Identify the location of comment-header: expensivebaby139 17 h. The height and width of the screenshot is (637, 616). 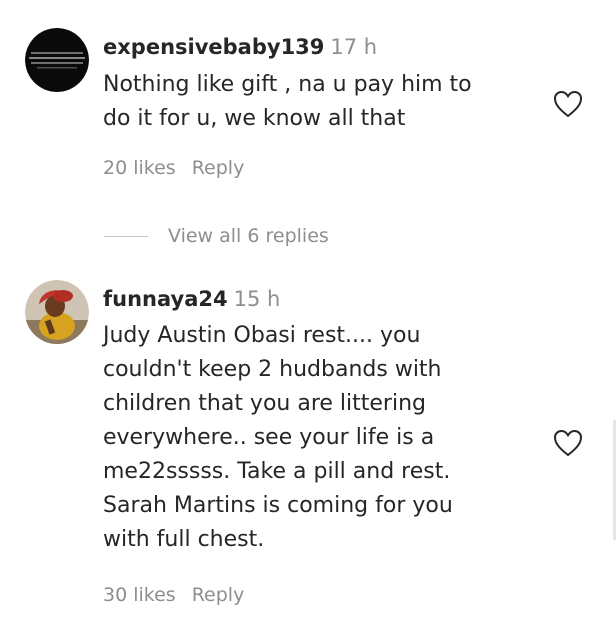
(240, 47).